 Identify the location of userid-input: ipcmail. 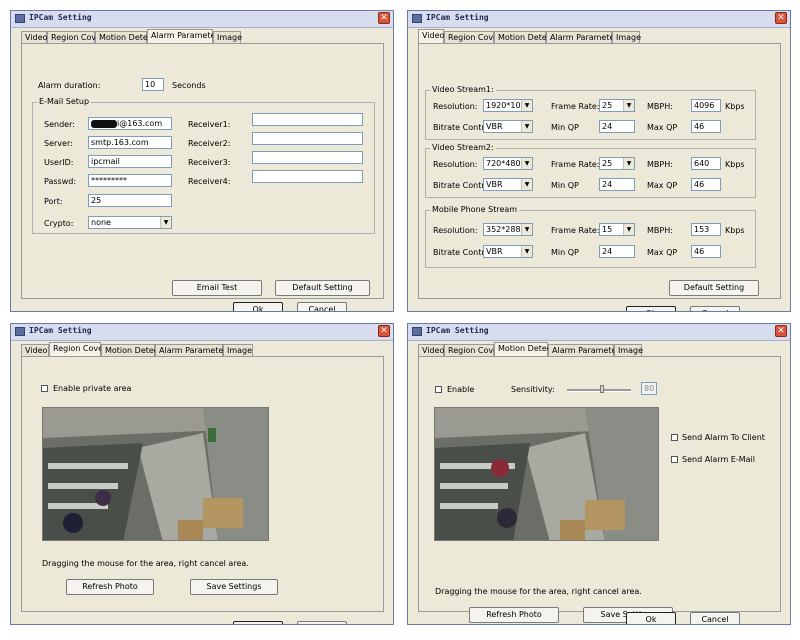
(130, 161).